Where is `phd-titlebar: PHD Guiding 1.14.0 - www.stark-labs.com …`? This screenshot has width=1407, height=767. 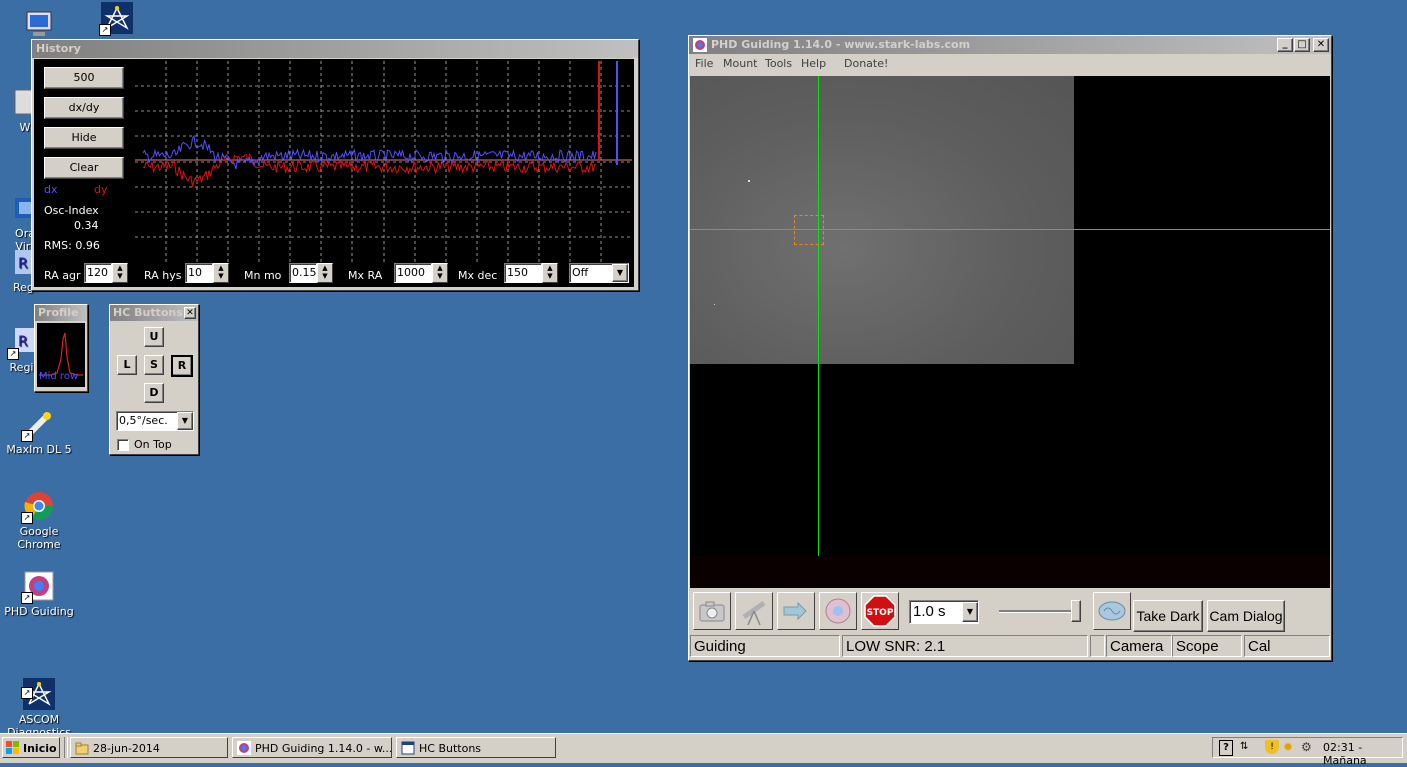
phd-titlebar: PHD Guiding 1.14.0 - www.stark-labs.com … is located at coordinates (1010, 45).